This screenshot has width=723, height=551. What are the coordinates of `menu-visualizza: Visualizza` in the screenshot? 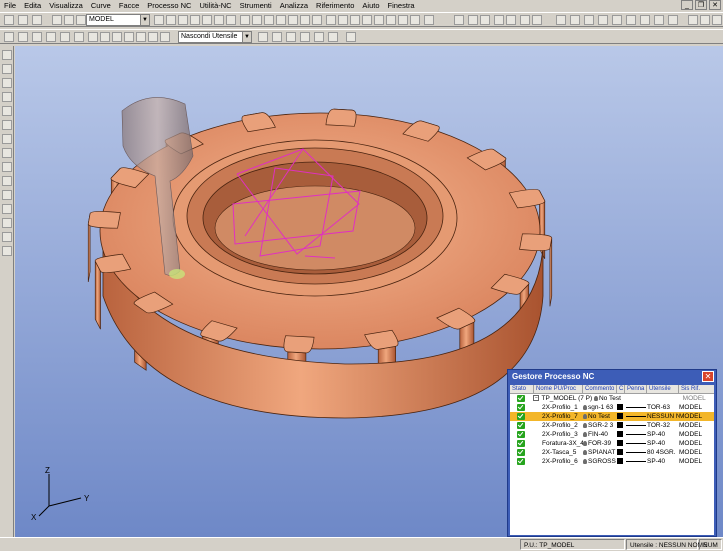 It's located at (66, 6).